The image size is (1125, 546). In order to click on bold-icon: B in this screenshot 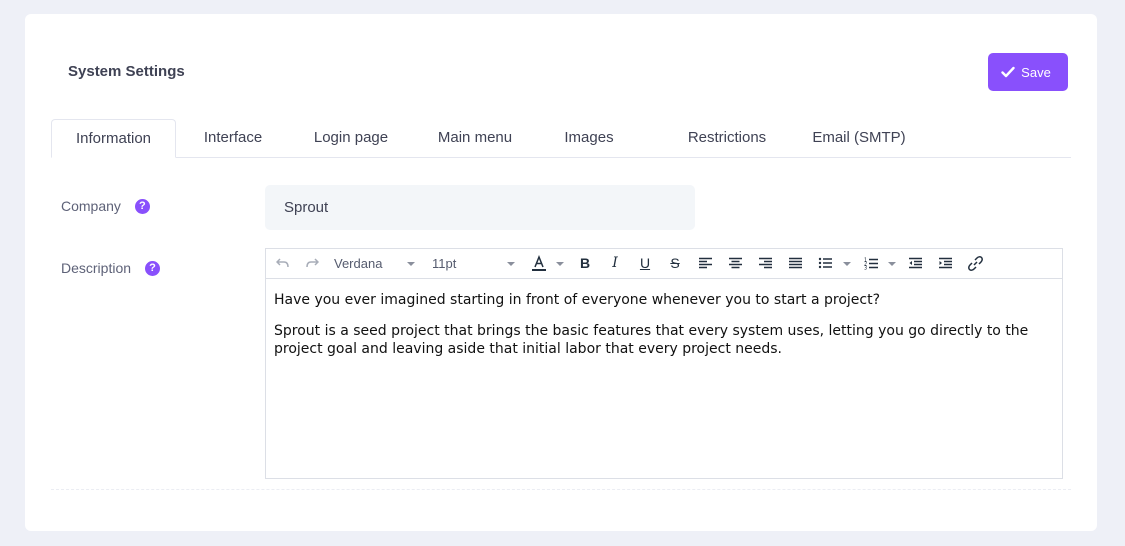, I will do `click(585, 263)`.